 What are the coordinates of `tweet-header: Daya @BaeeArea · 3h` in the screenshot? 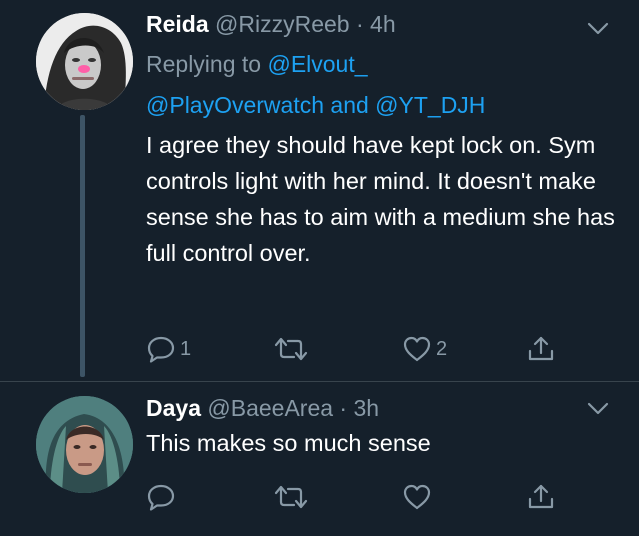 It's located at (262, 408).